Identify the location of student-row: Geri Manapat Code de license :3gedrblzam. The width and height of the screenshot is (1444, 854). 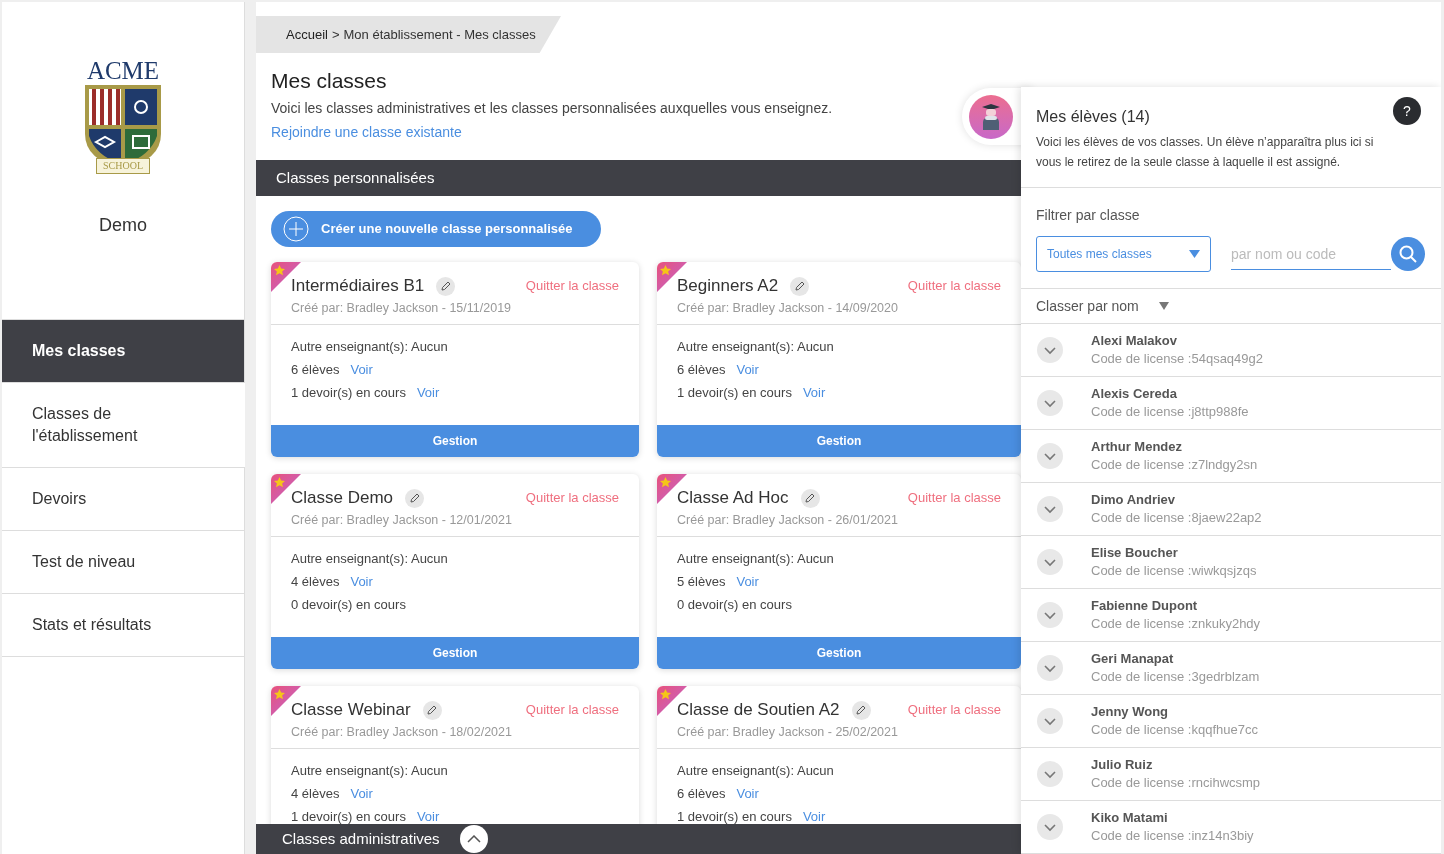
(1231, 668).